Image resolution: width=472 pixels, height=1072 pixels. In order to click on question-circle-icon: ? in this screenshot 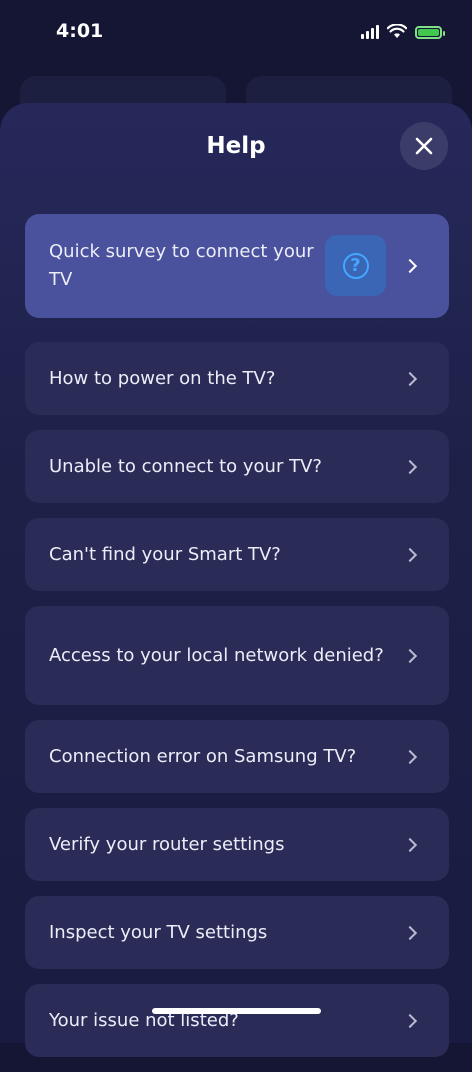, I will do `click(355, 265)`.